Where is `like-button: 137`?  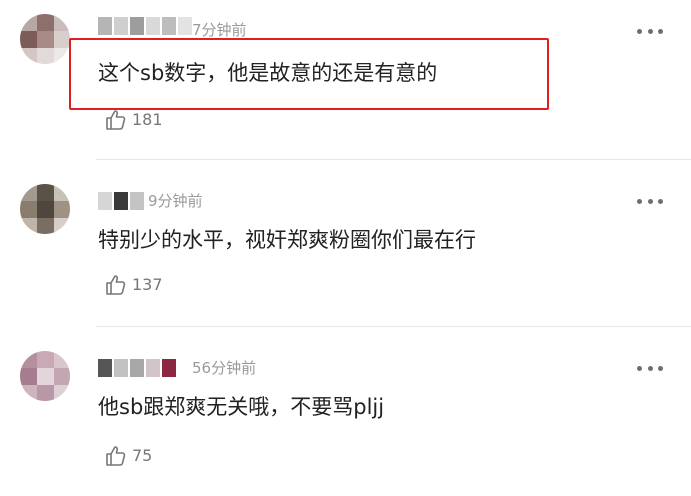 like-button: 137 is located at coordinates (133, 285).